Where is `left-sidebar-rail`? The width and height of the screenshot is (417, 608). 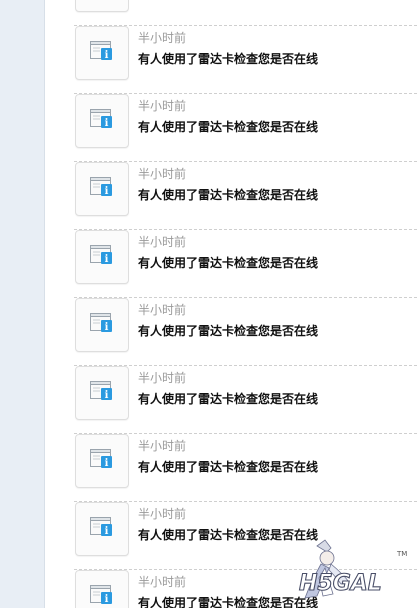
left-sidebar-rail is located at coordinates (22, 304).